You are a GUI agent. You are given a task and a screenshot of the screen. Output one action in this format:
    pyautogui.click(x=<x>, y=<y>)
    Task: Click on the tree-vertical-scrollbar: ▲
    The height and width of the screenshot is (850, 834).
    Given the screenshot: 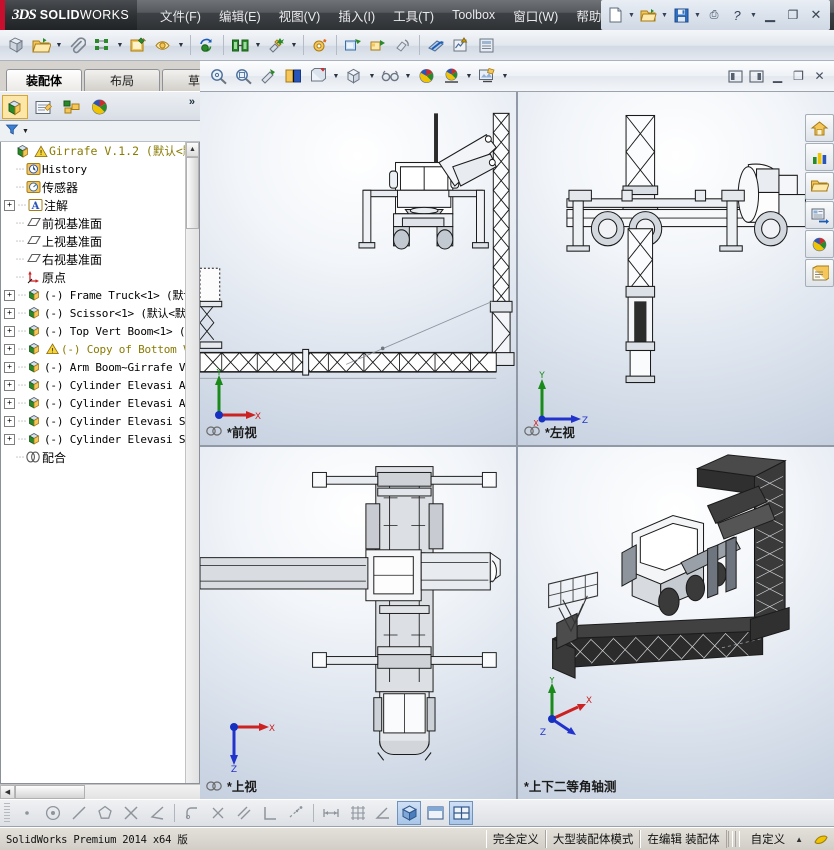 What is the action you would take?
    pyautogui.click(x=192, y=462)
    